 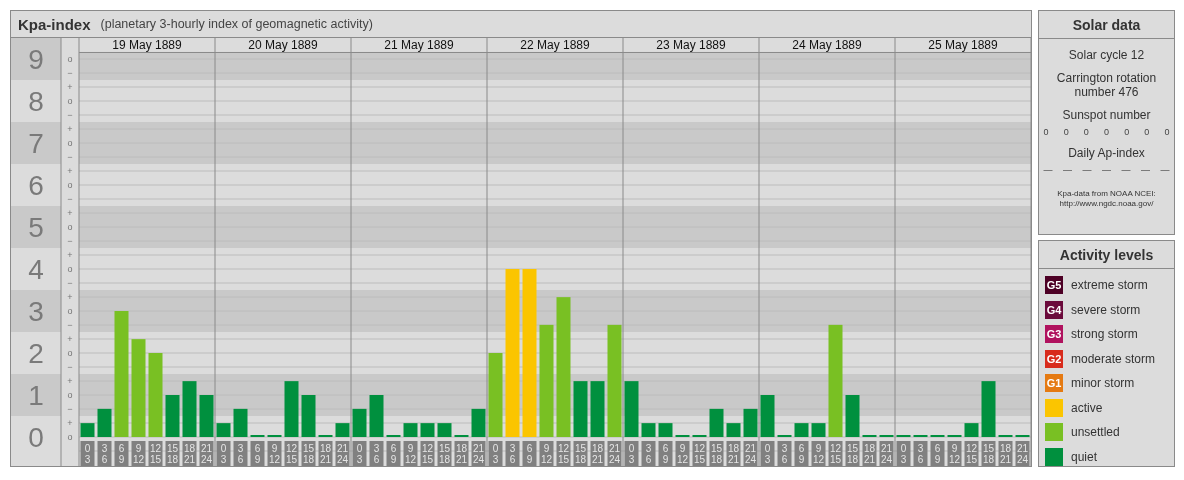 What do you see at coordinates (36, 269) in the screenshot?
I see `axis-label: 4` at bounding box center [36, 269].